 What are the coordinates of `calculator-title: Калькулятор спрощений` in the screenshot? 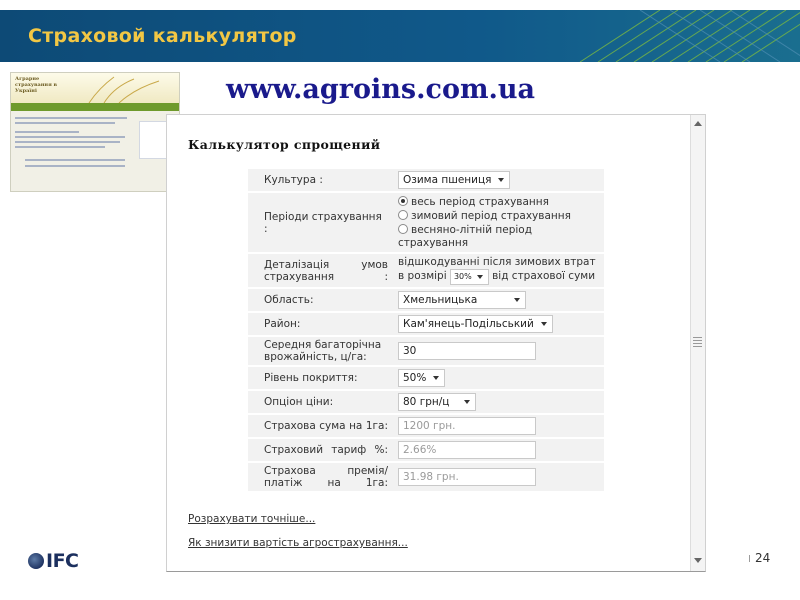 It's located at (284, 144).